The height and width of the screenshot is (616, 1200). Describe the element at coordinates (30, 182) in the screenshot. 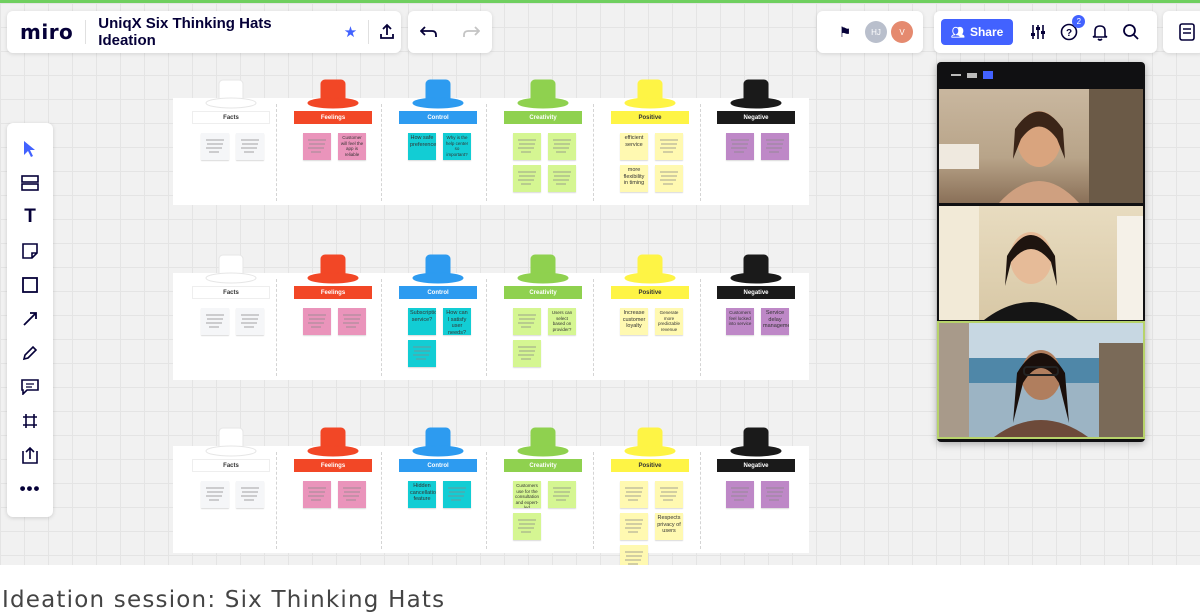

I see `templates-icon` at that location.